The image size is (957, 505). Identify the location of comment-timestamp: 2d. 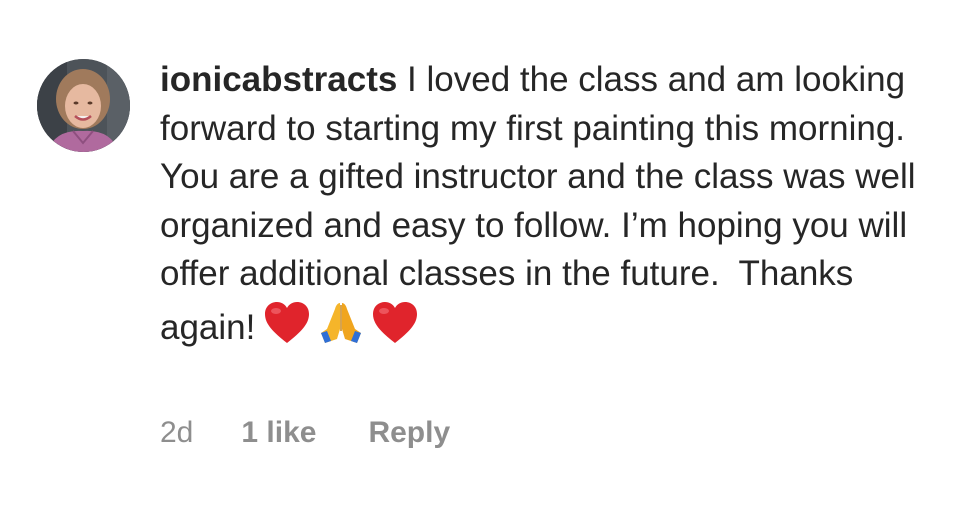
(177, 432).